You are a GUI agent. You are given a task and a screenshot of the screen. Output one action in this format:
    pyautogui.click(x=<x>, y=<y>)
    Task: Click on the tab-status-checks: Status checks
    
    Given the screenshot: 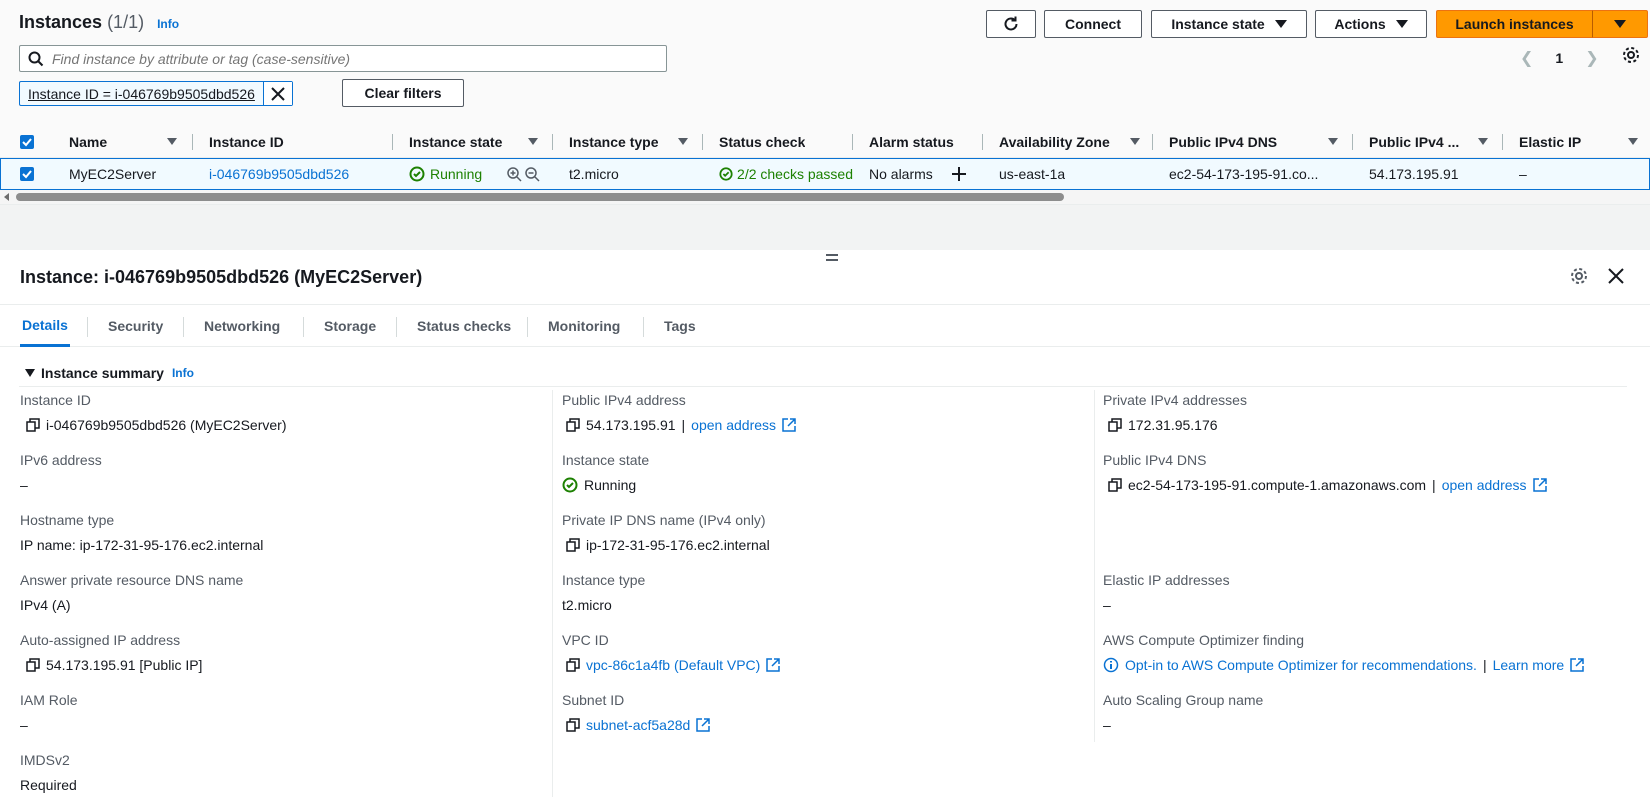 What is the action you would take?
    pyautogui.click(x=464, y=326)
    